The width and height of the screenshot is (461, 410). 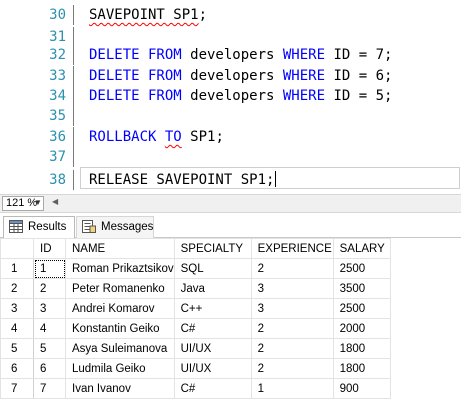 What do you see at coordinates (57, 37) in the screenshot?
I see `line-number: 31` at bounding box center [57, 37].